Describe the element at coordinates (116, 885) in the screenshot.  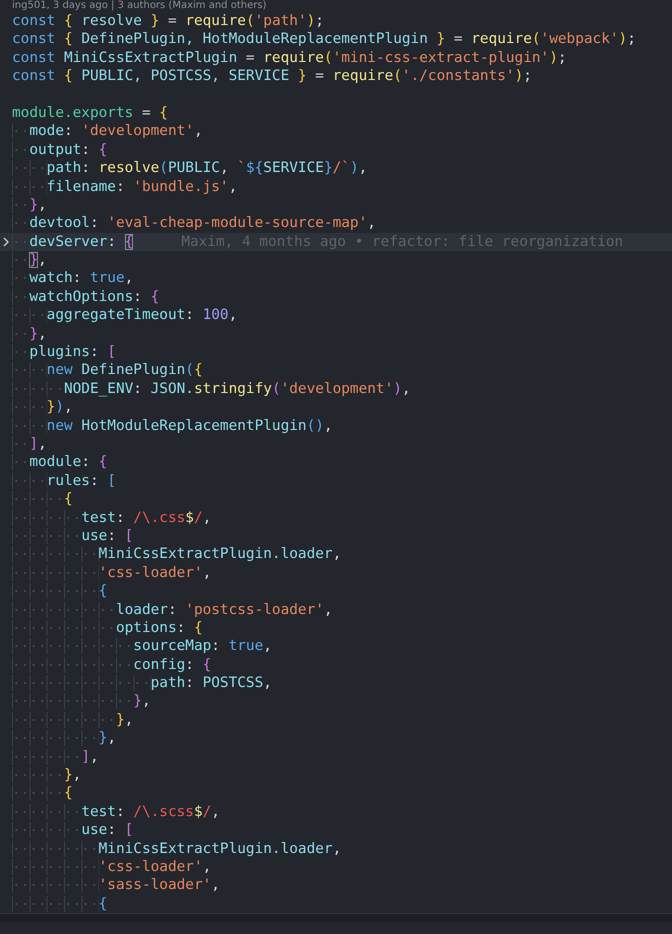
I see `code-line: 'sass-loader',` at that location.